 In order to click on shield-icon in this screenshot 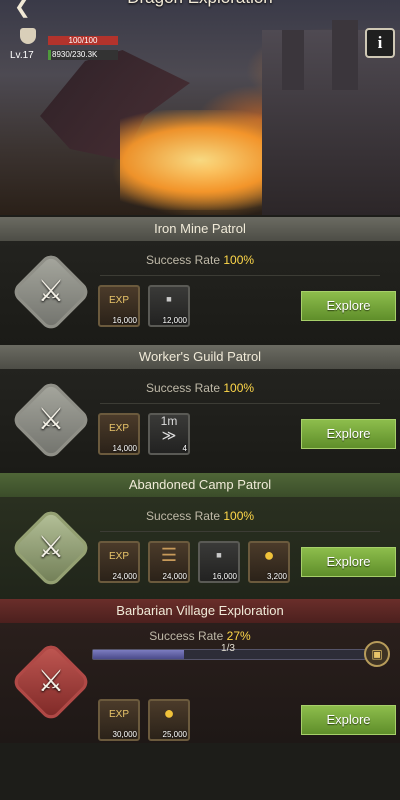, I will do `click(28, 36)`.